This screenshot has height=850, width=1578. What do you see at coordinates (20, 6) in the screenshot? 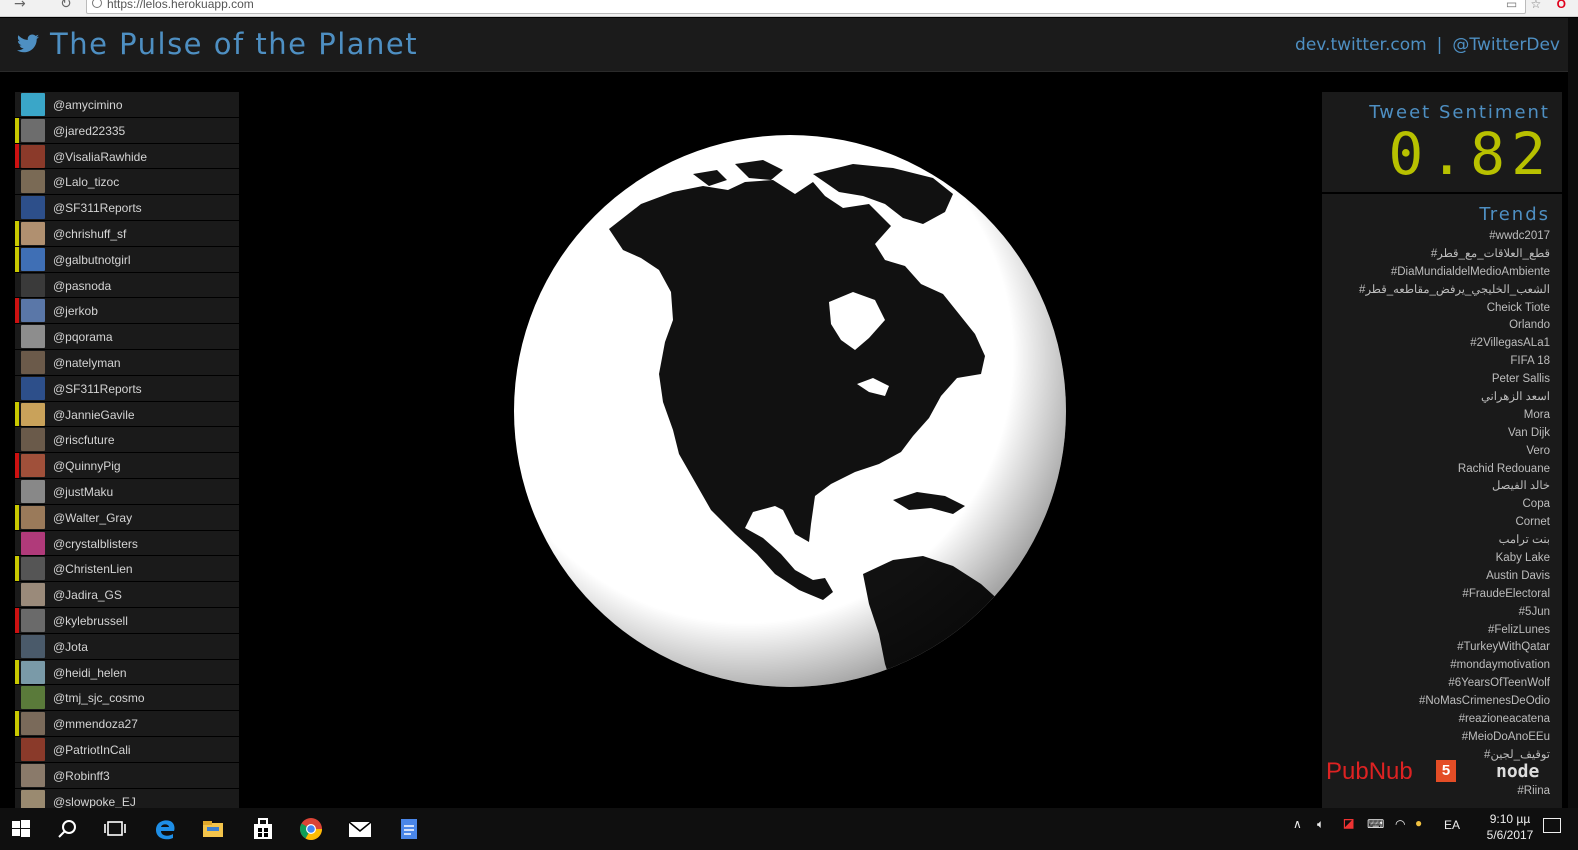
I see `forward-icon: →` at bounding box center [20, 6].